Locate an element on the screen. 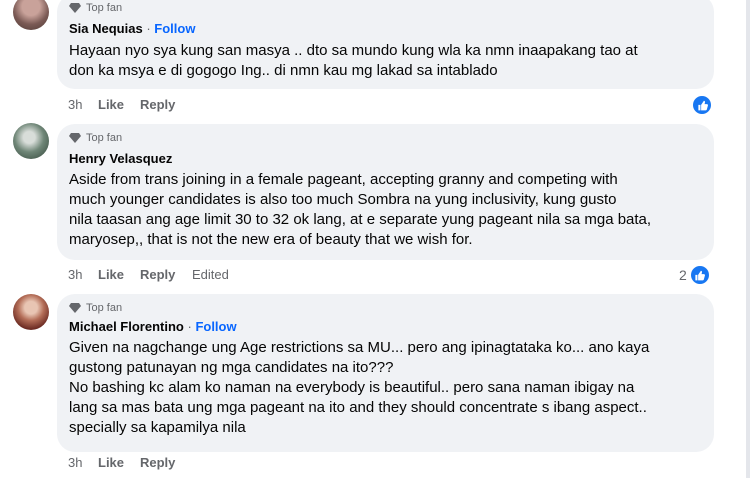  comment-header: Henry Velasquez is located at coordinates (120, 158).